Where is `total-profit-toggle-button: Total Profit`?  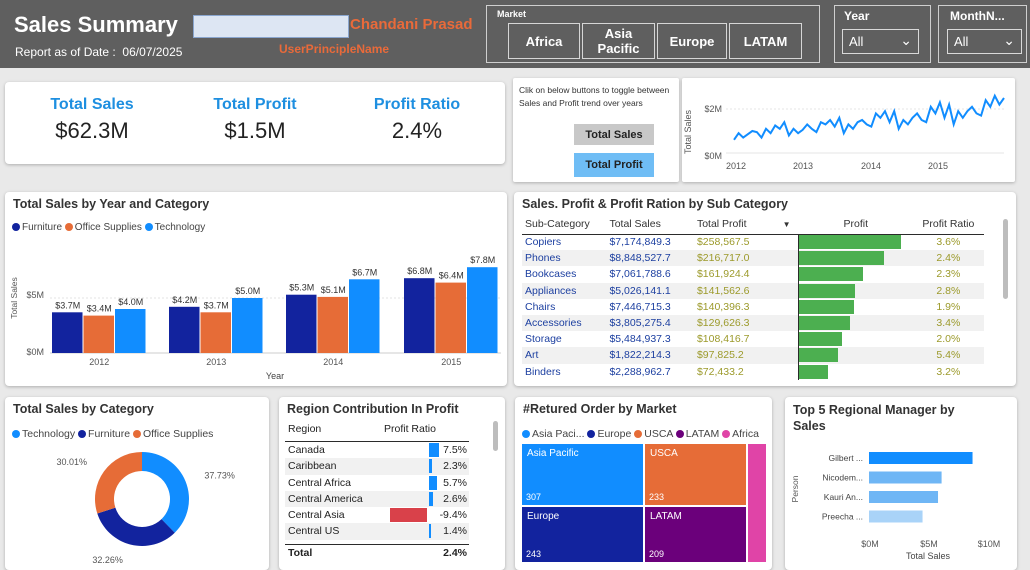
total-profit-toggle-button: Total Profit is located at coordinates (614, 165).